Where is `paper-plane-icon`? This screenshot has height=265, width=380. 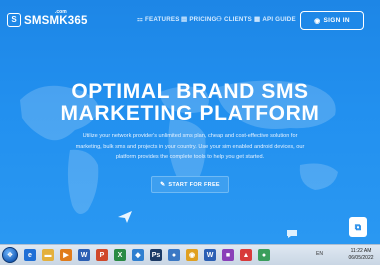 paper-plane-icon is located at coordinates (125, 217).